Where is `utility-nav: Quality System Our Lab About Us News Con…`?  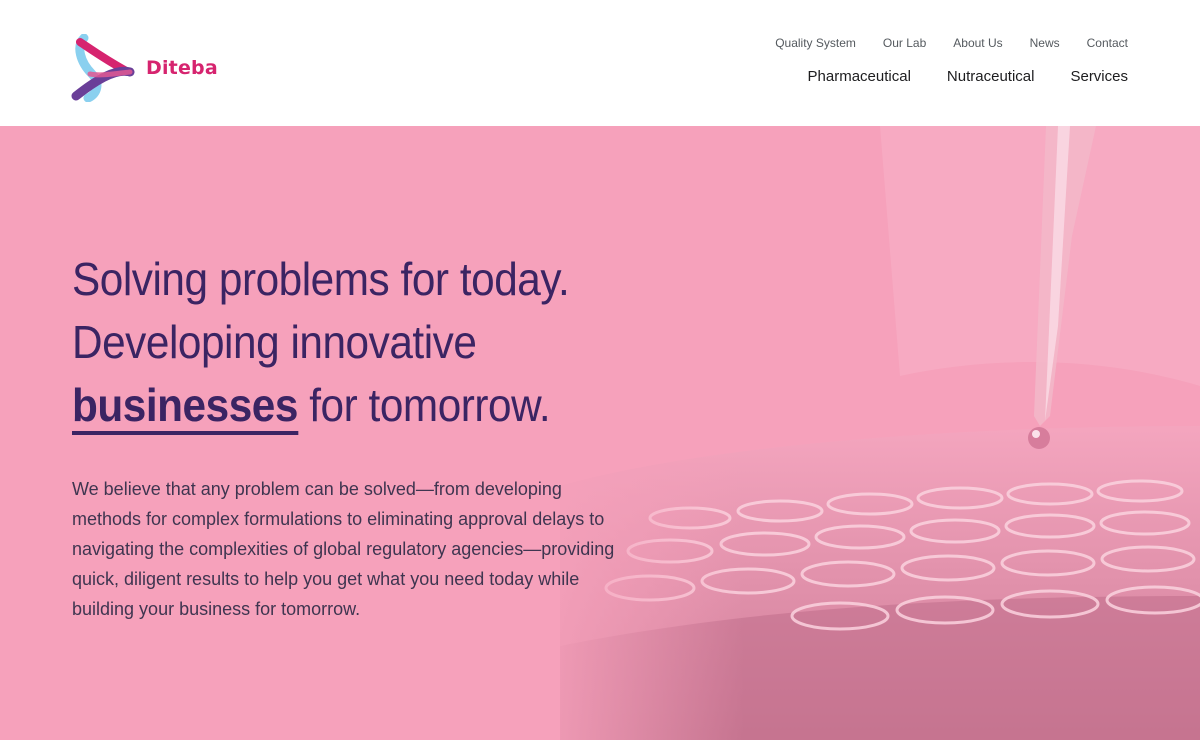 utility-nav: Quality System Our Lab About Us News Con… is located at coordinates (938, 43).